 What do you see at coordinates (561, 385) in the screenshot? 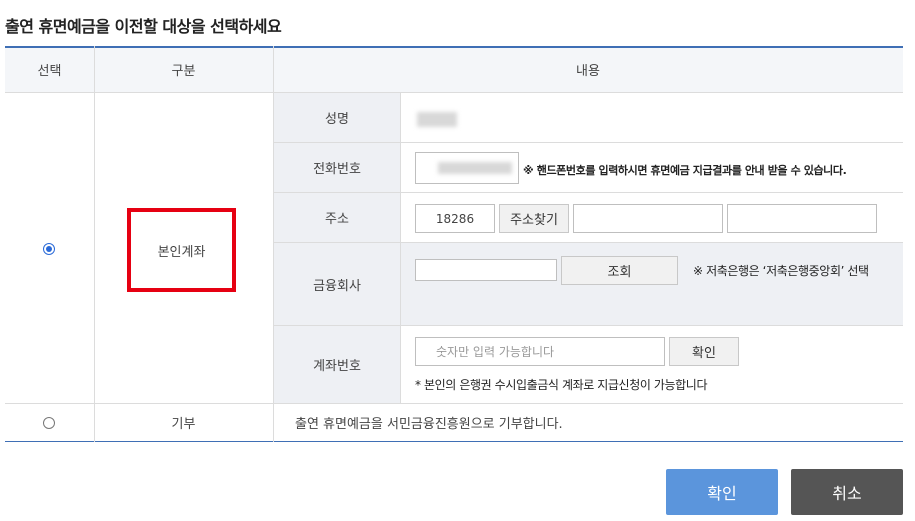
I see `account-note: * 본인의 은행권 수시입출금식 계좌로 지급신청이 가능합니다` at bounding box center [561, 385].